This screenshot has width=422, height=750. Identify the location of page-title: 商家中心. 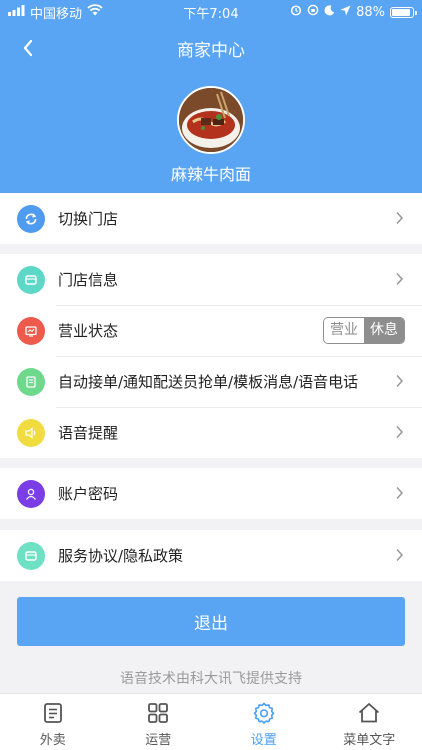
(211, 50).